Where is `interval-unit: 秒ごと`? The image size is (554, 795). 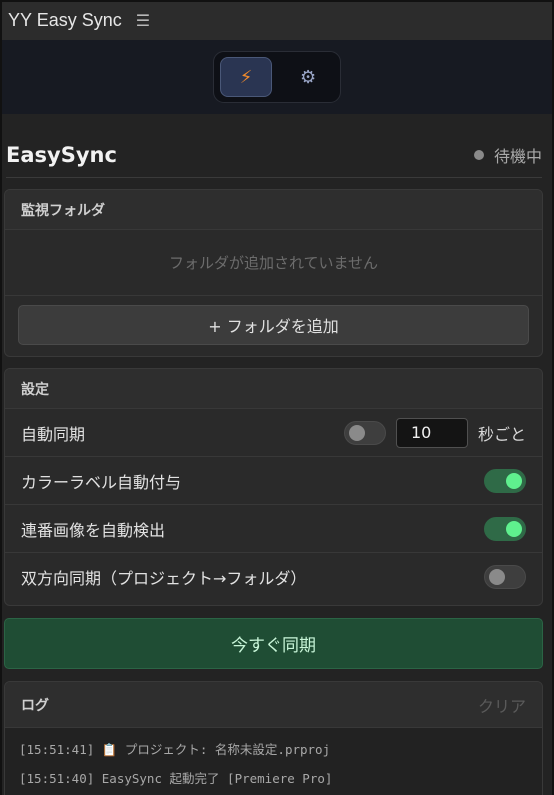
interval-unit: 秒ごと is located at coordinates (501, 434).